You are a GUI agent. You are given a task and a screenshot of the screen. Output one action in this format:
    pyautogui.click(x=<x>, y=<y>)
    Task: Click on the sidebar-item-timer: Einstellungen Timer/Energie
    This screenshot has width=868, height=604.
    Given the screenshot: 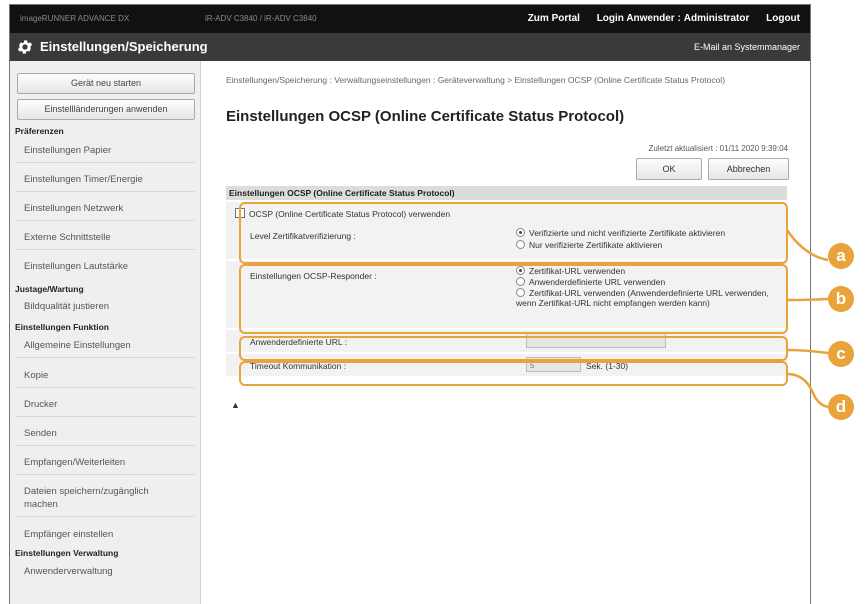 What is the action you would take?
    pyautogui.click(x=83, y=179)
    